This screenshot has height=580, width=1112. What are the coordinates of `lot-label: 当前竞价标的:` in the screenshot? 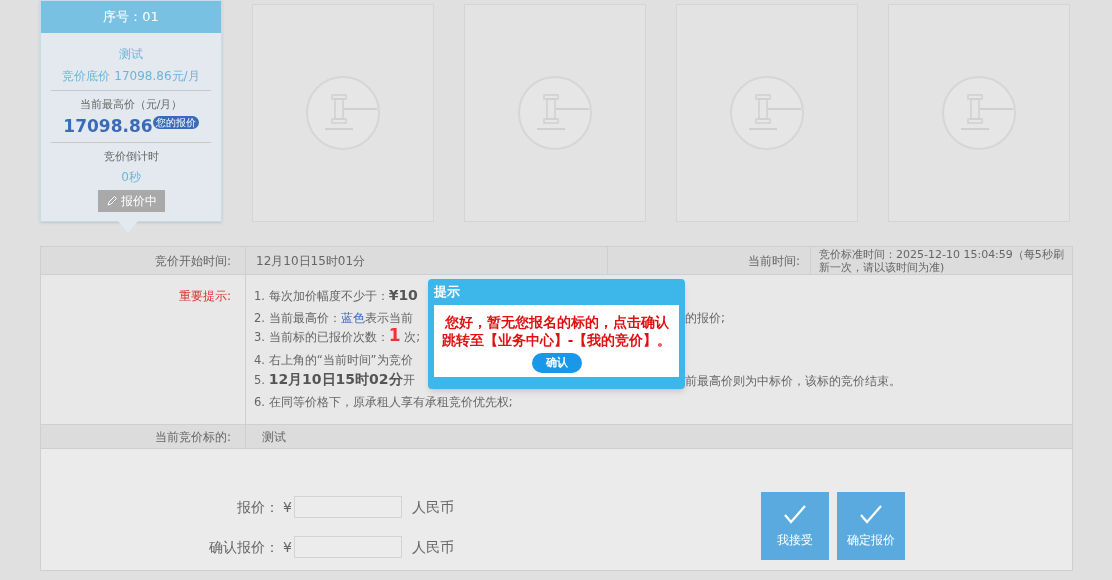 It's located at (143, 436).